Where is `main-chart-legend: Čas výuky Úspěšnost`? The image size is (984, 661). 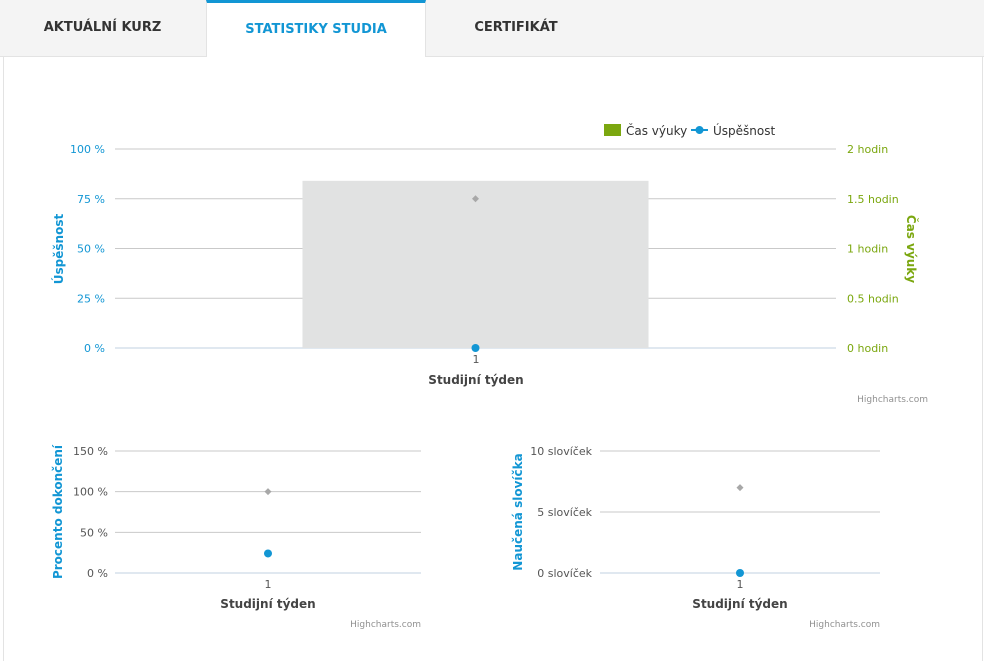 main-chart-legend: Čas výuky Úspěšnost is located at coordinates (689, 130).